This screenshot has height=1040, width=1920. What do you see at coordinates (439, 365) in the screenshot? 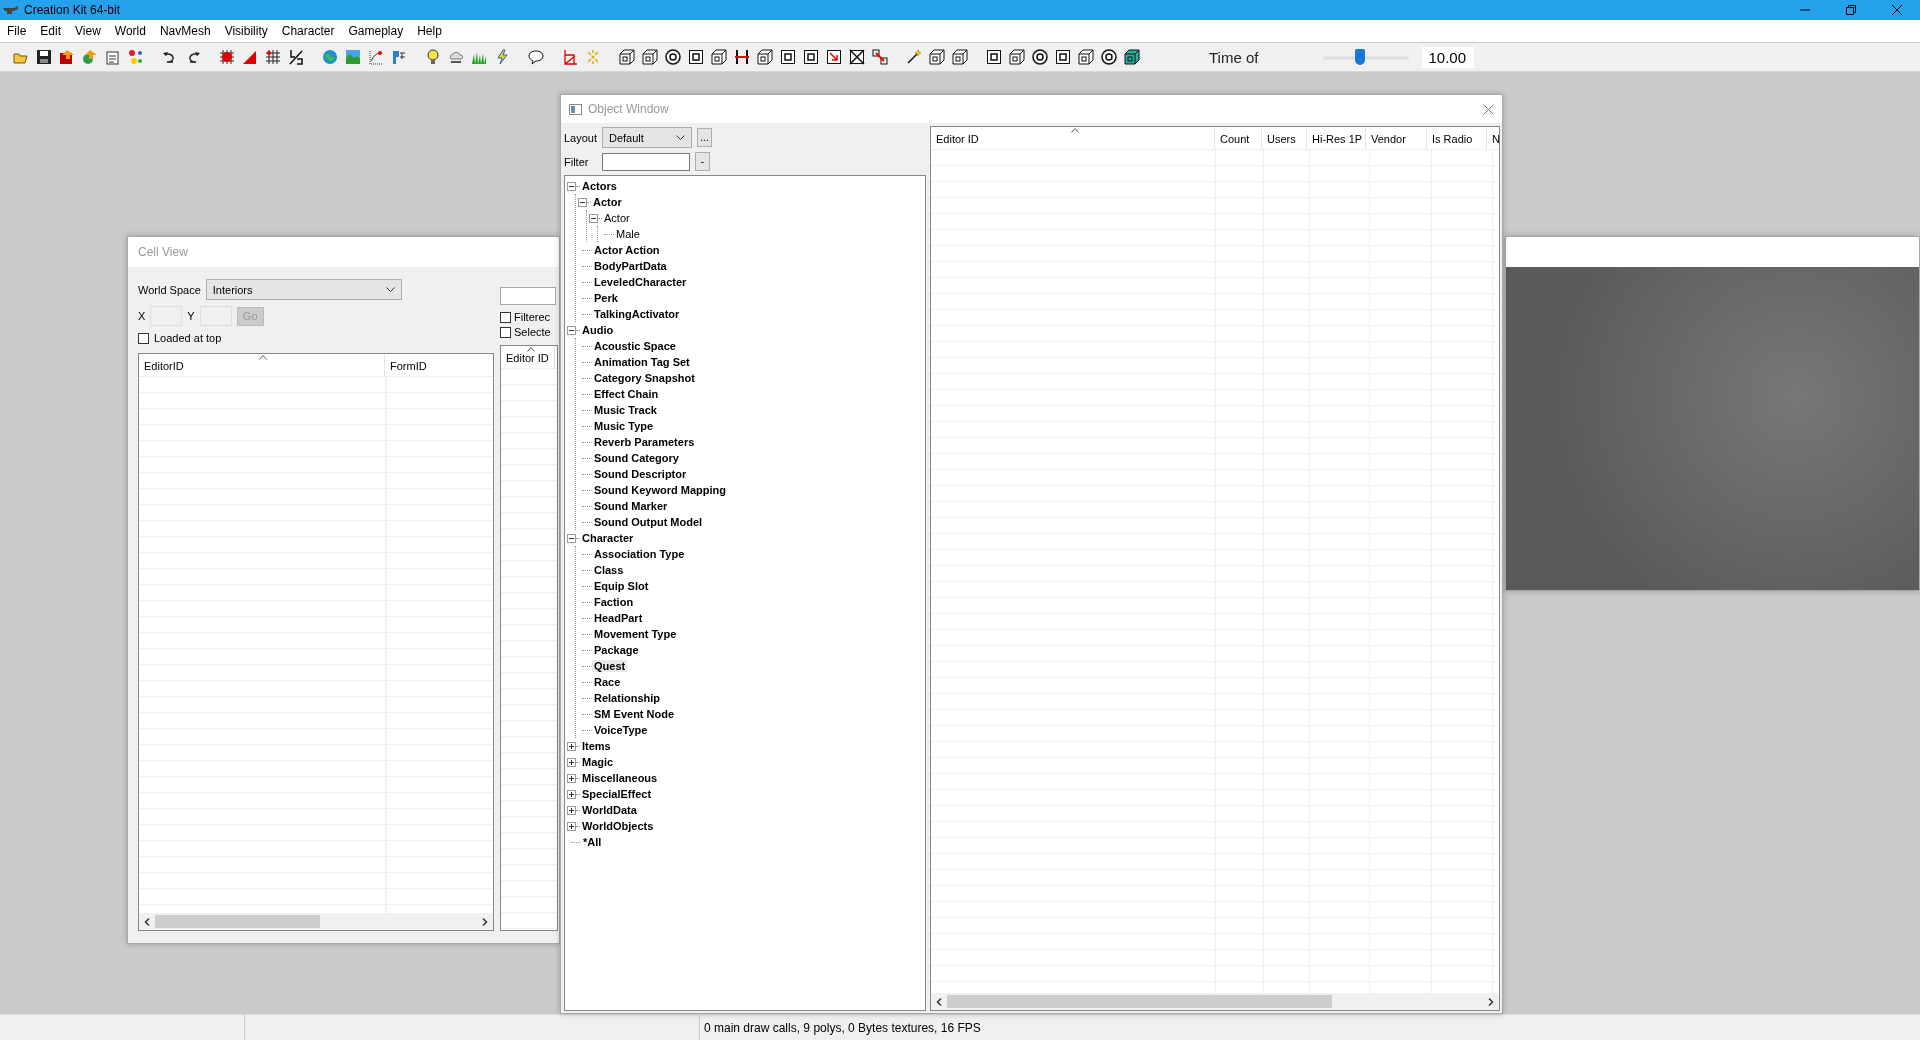
I see `column-header: FormID` at bounding box center [439, 365].